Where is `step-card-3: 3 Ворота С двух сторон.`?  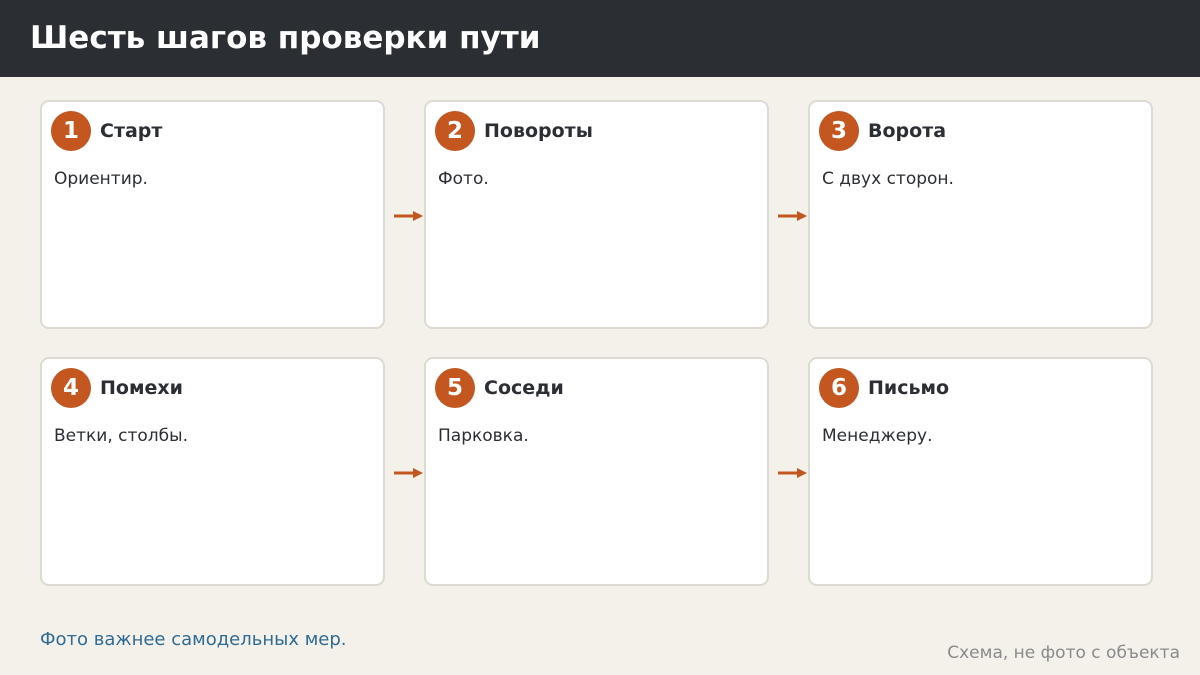
step-card-3: 3 Ворота С двух сторон. is located at coordinates (980, 214).